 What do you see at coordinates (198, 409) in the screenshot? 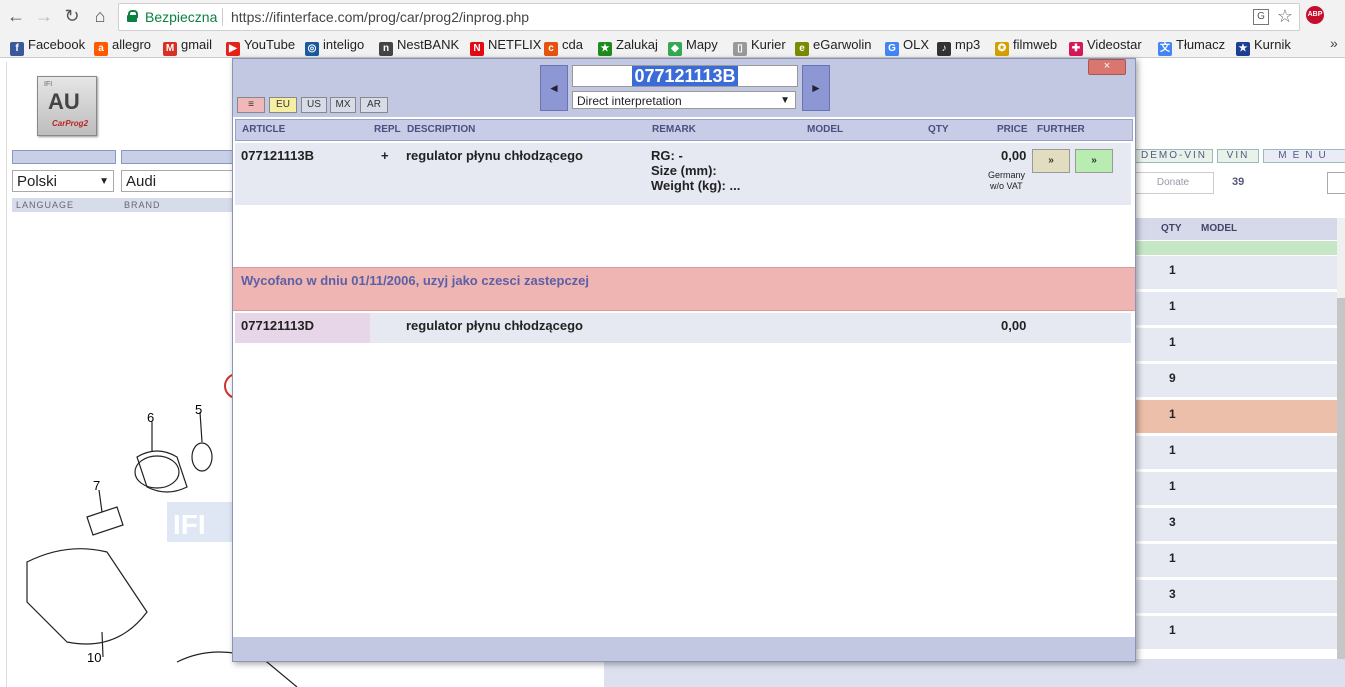
I see `svg-text: 5` at bounding box center [198, 409].